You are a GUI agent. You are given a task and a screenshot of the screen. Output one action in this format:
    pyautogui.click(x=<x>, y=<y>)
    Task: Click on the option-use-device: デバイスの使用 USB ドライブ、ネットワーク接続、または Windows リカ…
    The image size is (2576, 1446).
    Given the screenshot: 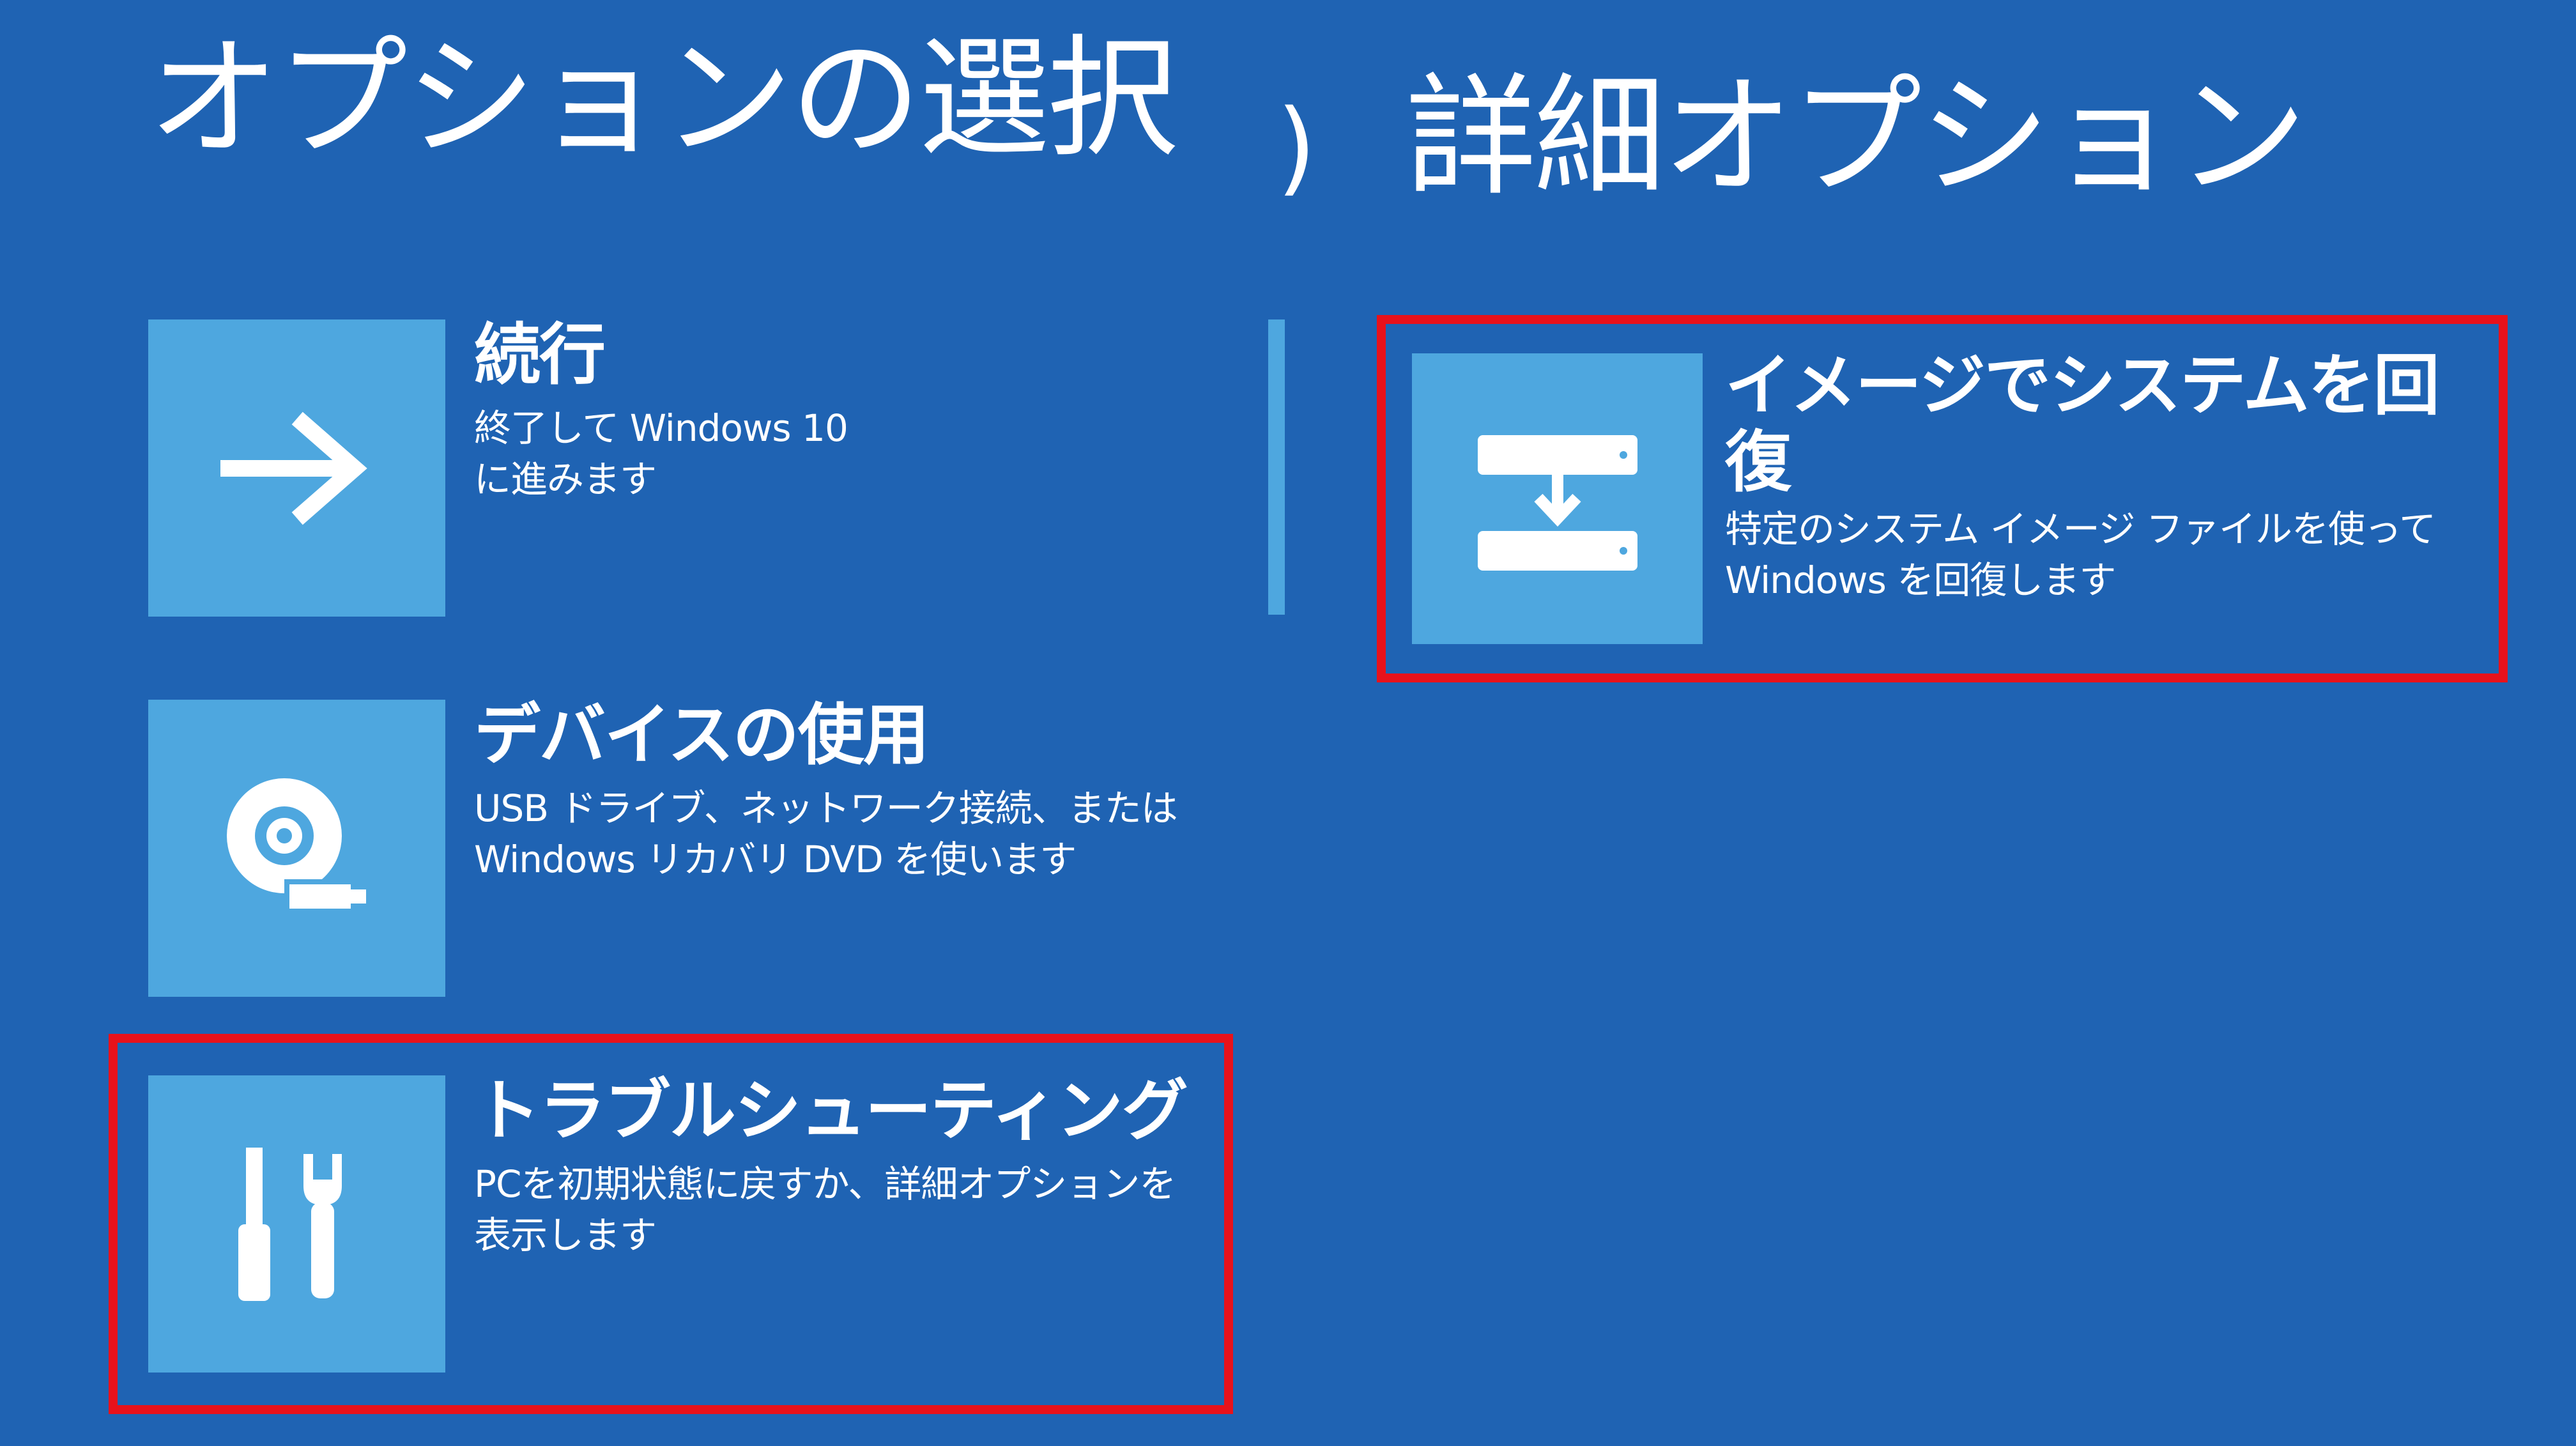 What is the action you would take?
    pyautogui.click(x=691, y=847)
    